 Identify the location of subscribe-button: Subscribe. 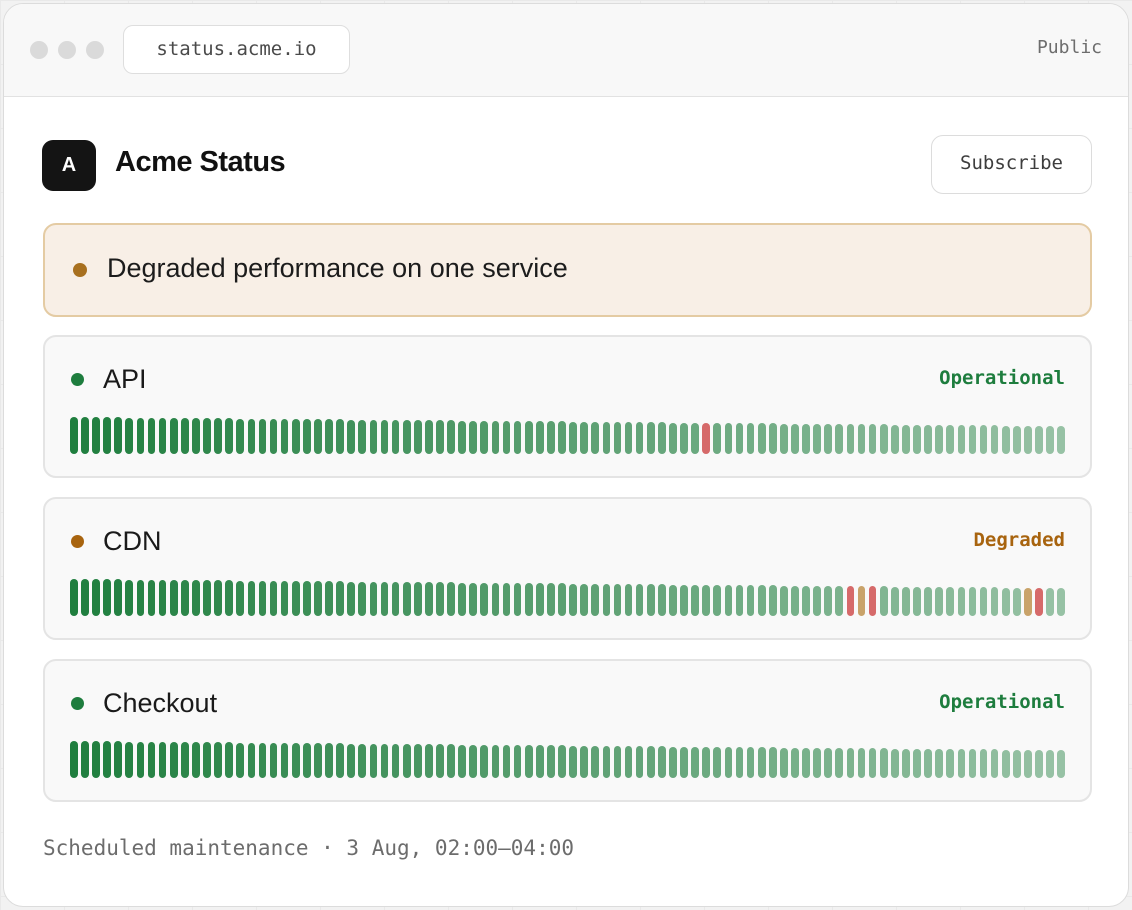
(1011, 164).